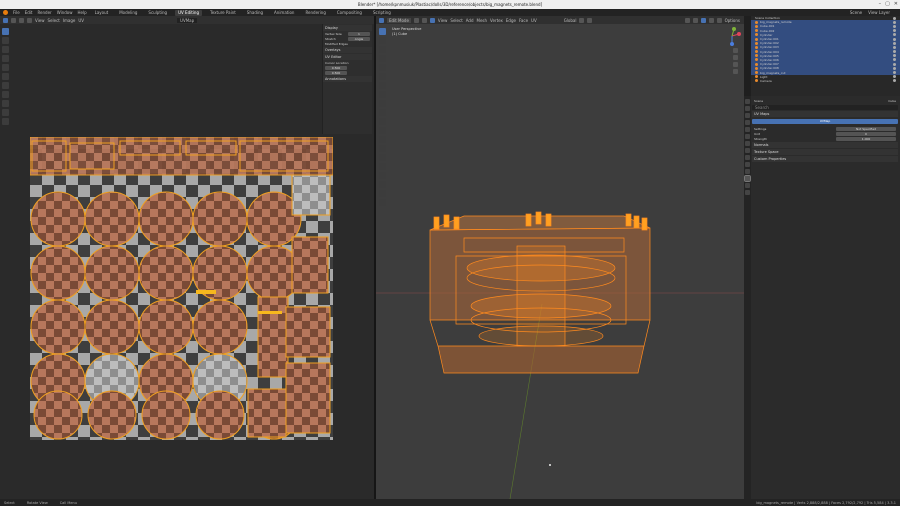 Image resolution: width=900 pixels, height=506 pixels. What do you see at coordinates (590, 20) in the screenshot?
I see `proportional-icon` at bounding box center [590, 20].